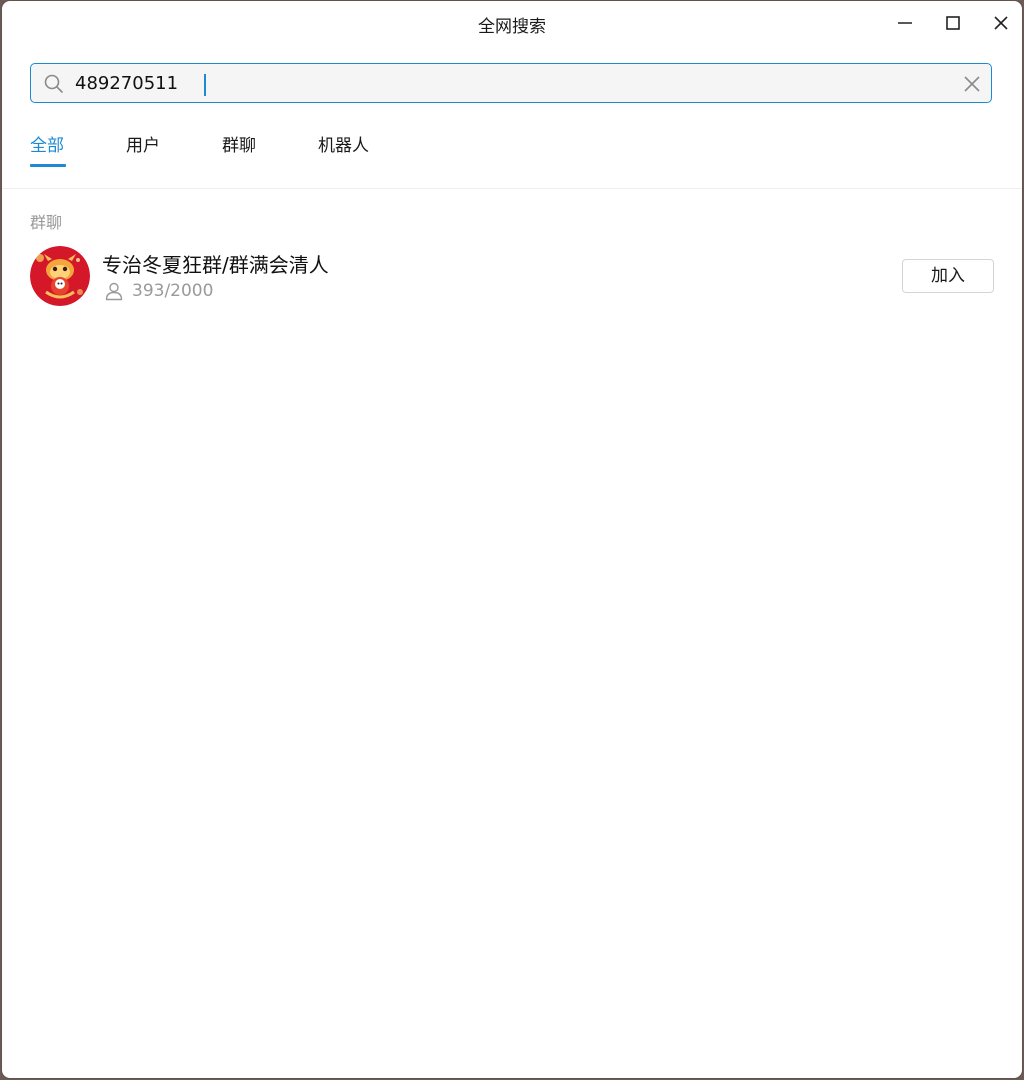 The image size is (1024, 1080). Describe the element at coordinates (972, 84) in the screenshot. I see `clear-icon` at that location.